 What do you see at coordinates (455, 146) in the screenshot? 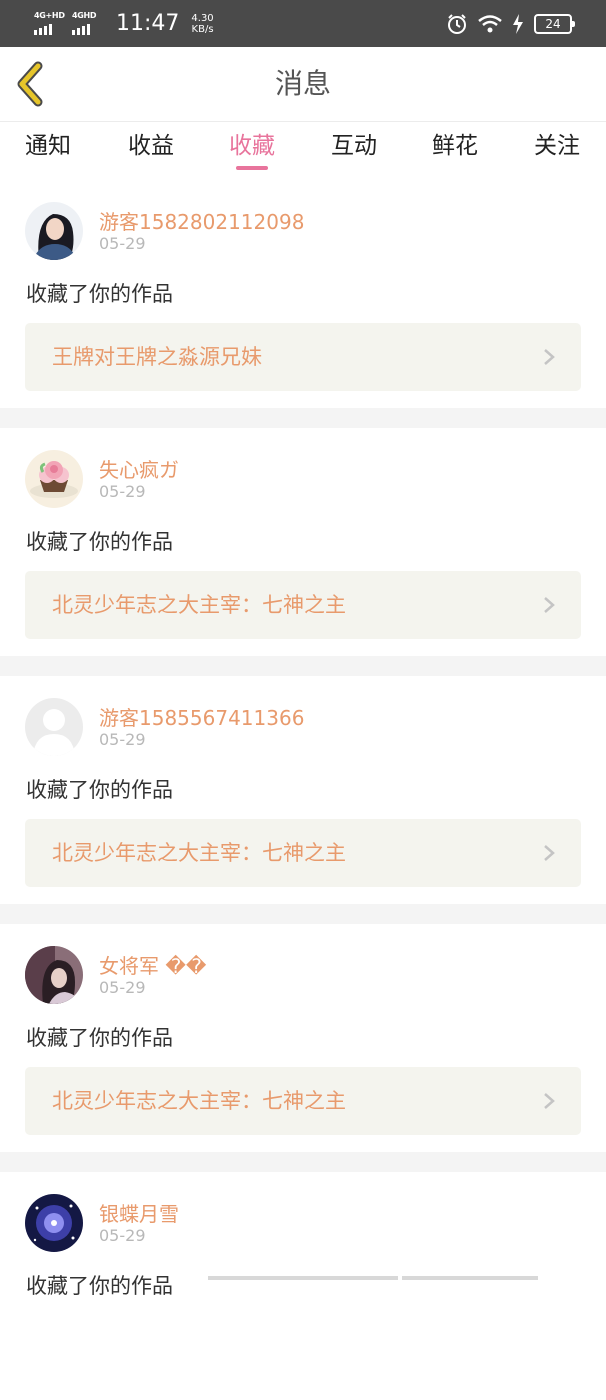
I see `tab-label: 鲜花` at bounding box center [455, 146].